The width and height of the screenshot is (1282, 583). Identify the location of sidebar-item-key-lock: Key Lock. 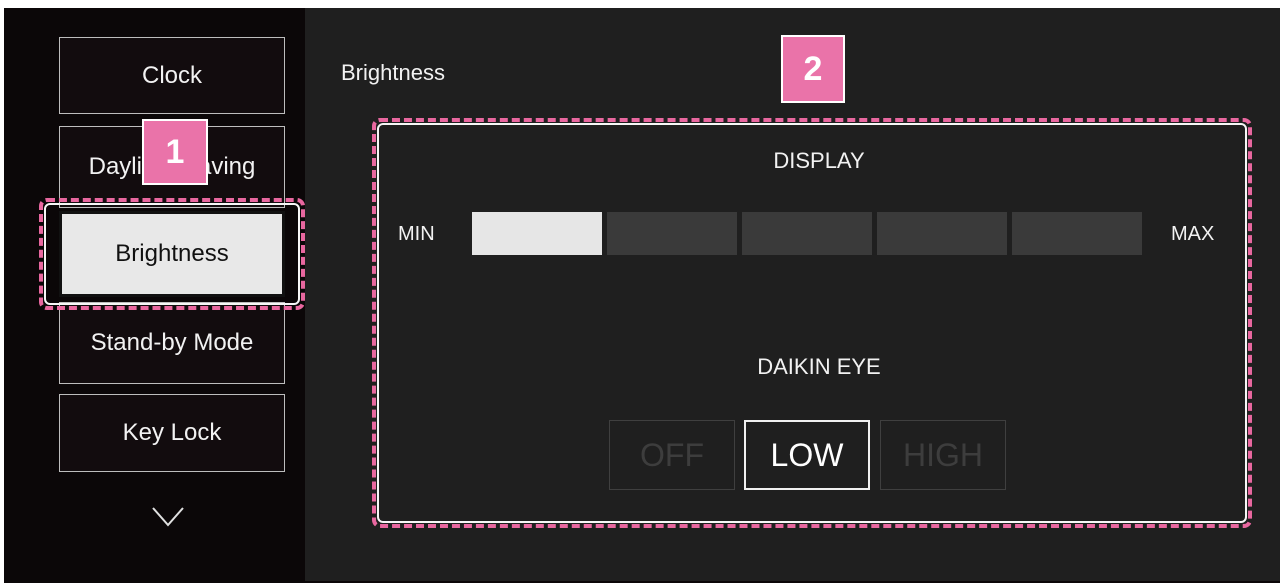
(172, 433).